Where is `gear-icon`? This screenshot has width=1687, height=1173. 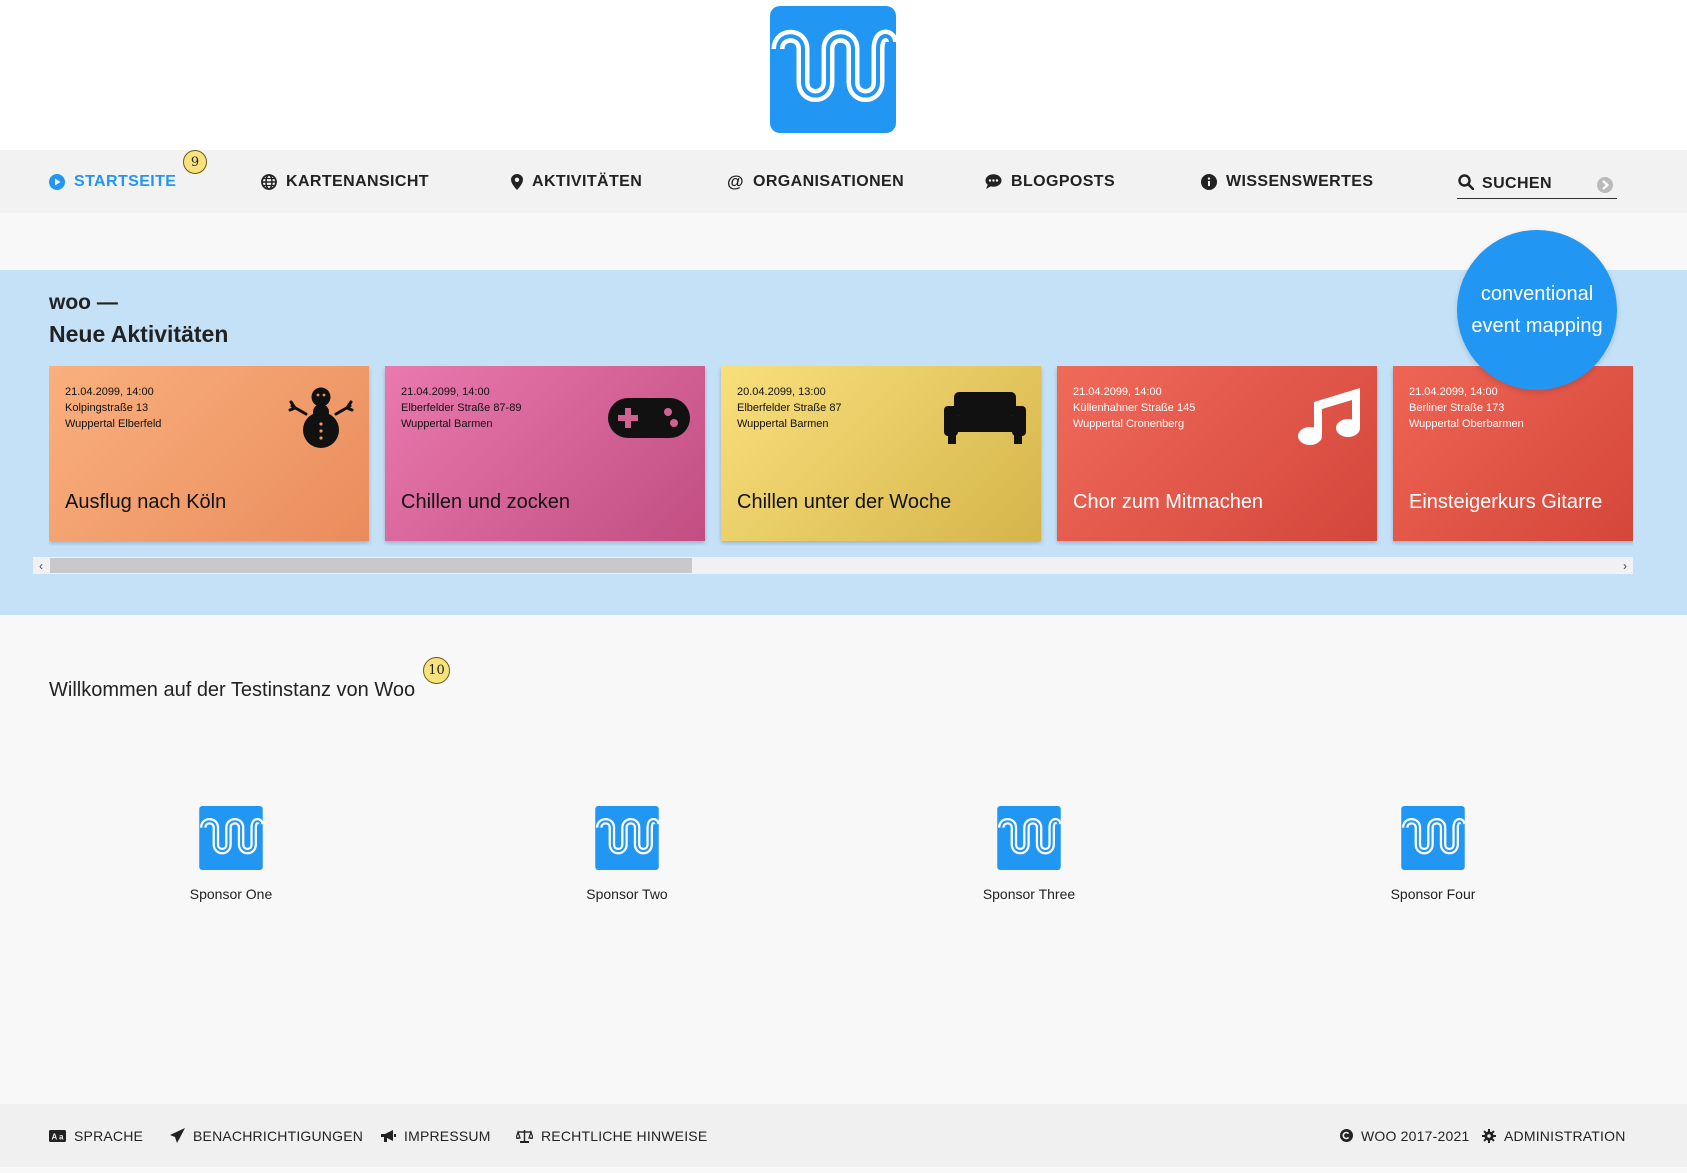
gear-icon is located at coordinates (1489, 1135).